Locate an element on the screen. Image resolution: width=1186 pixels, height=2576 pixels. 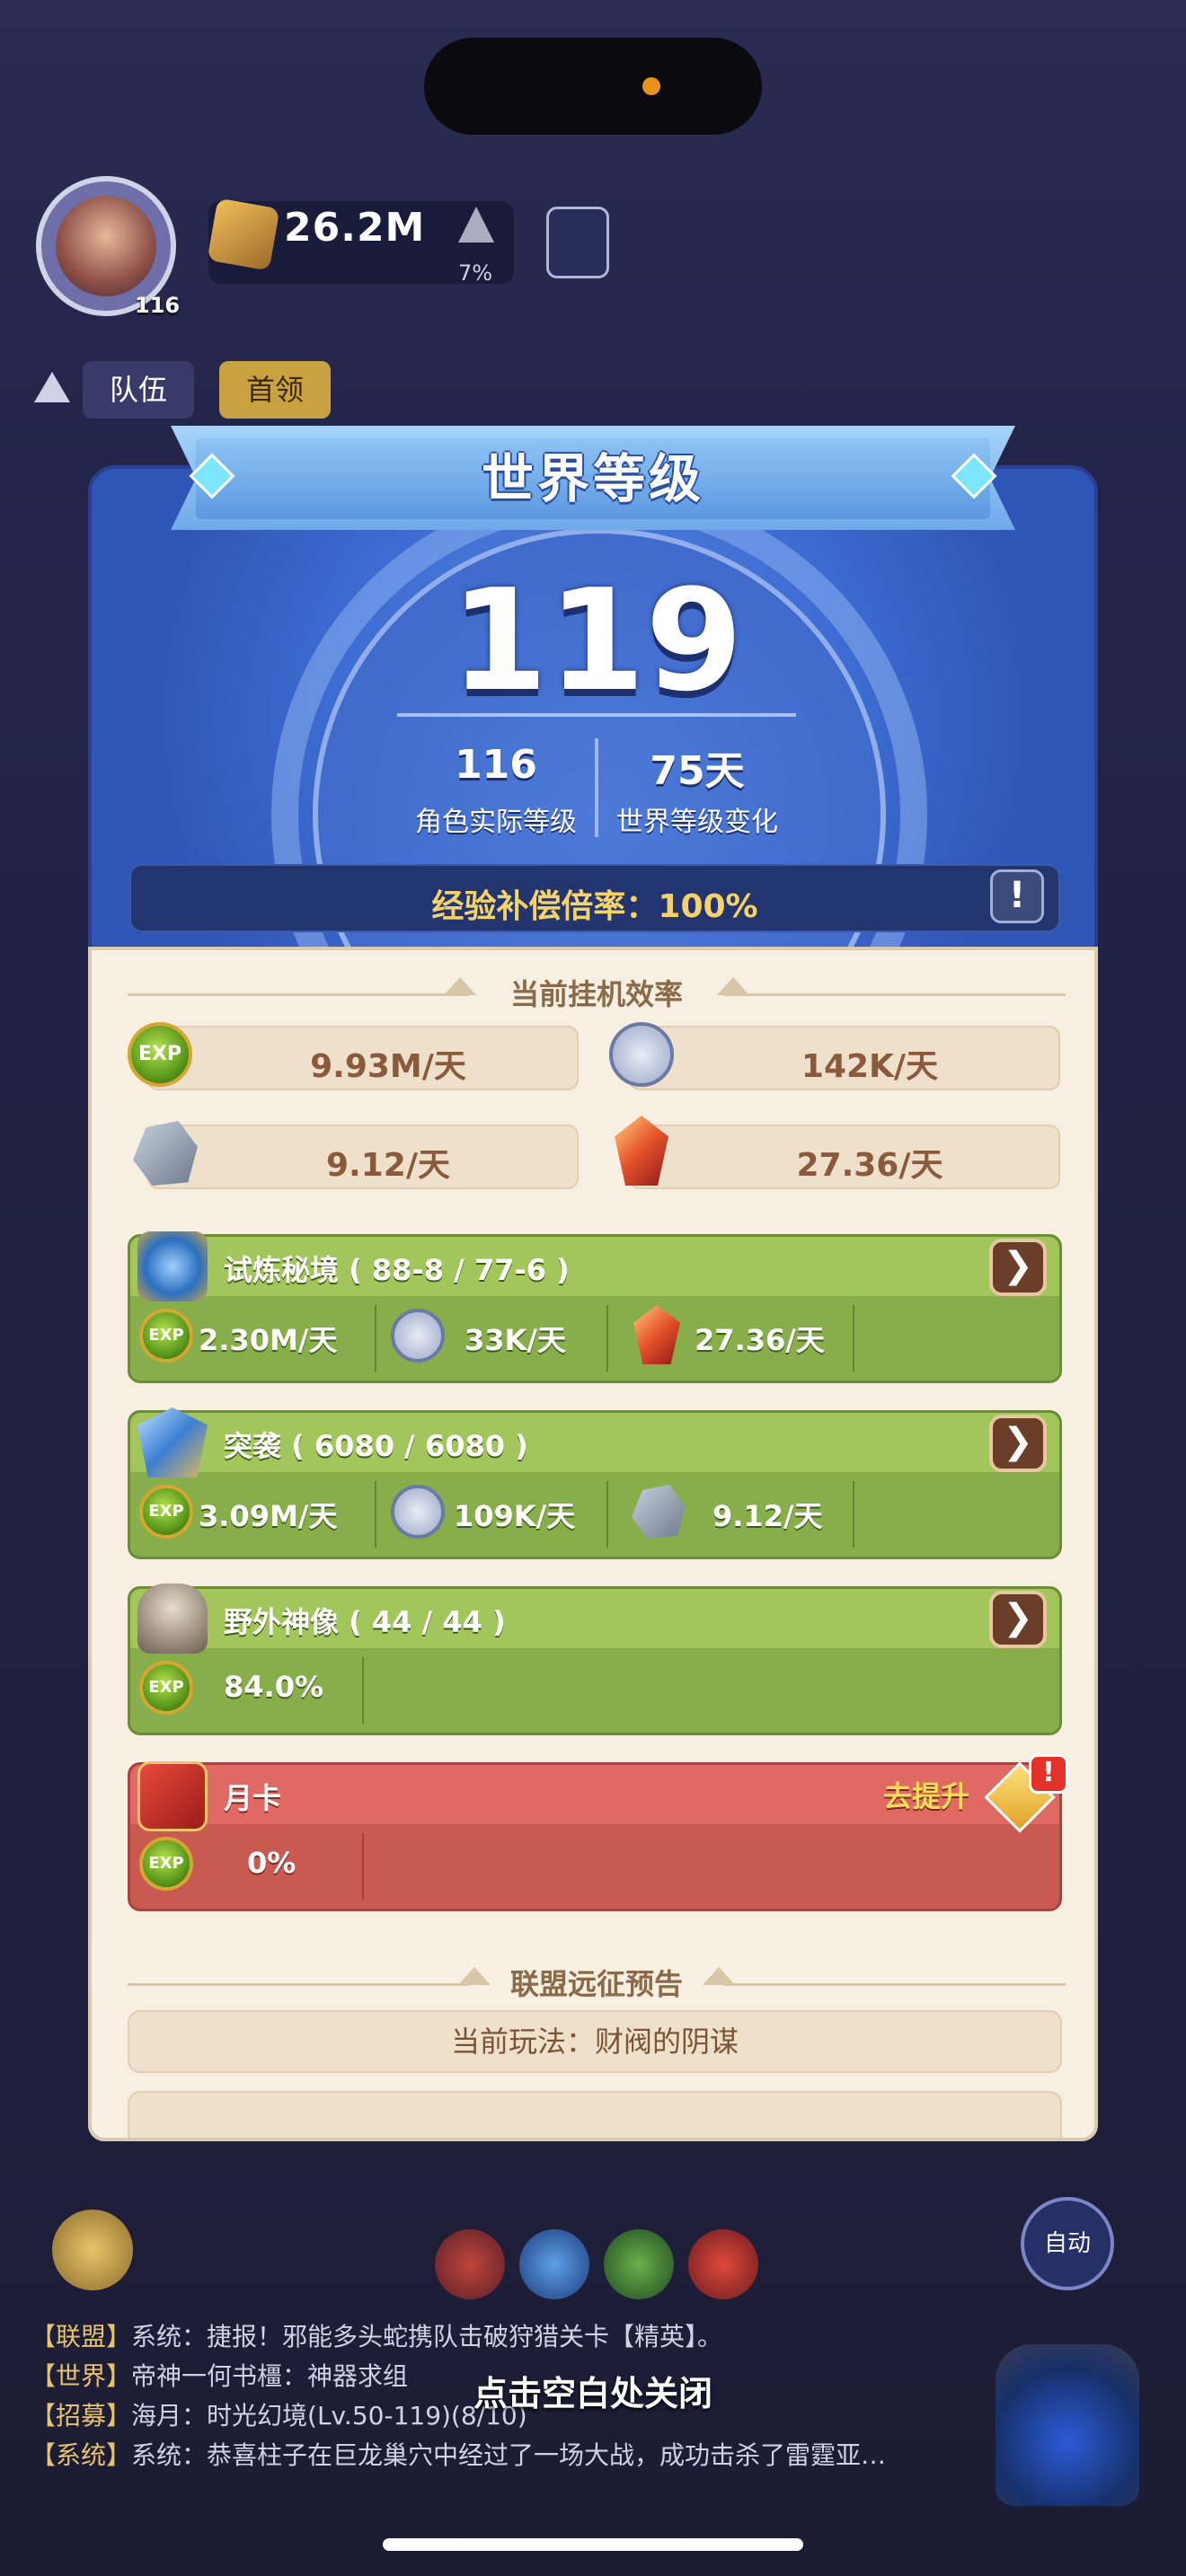
upgrade-label: 去提升 is located at coordinates (926, 1794).